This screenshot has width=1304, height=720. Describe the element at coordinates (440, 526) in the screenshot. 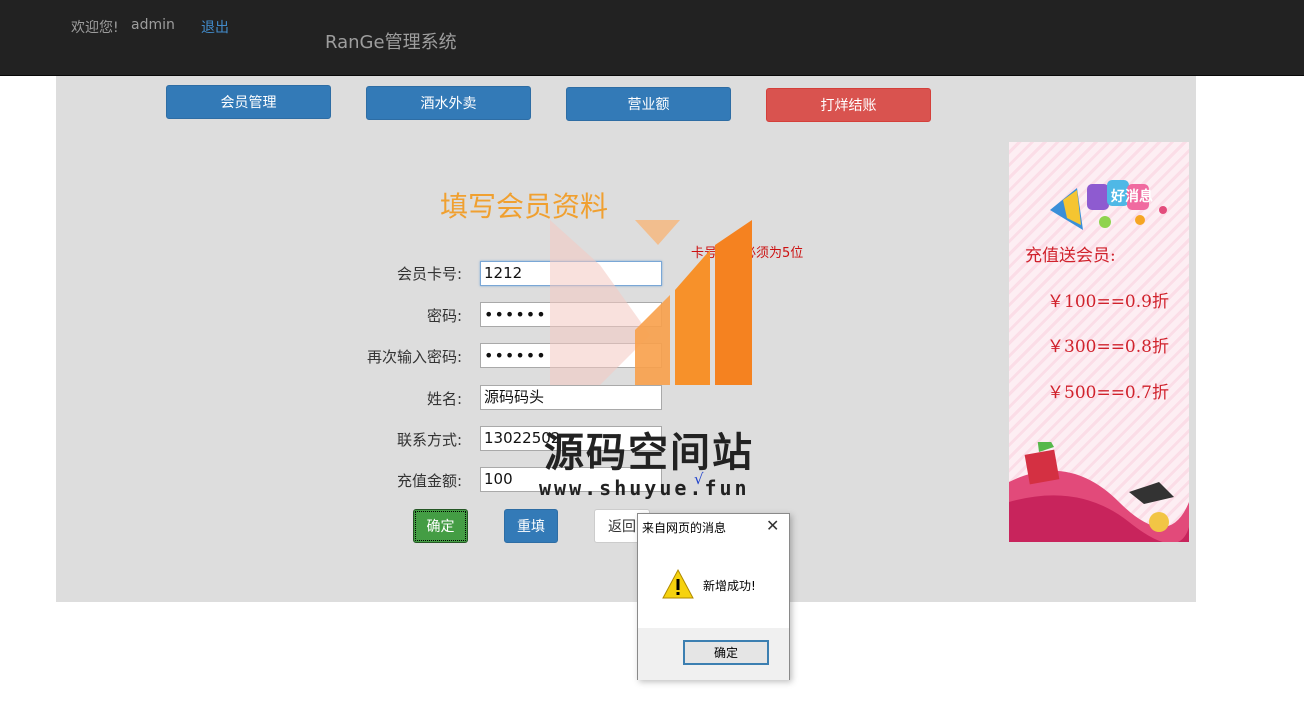

I see `confirm-button: 确定` at that location.